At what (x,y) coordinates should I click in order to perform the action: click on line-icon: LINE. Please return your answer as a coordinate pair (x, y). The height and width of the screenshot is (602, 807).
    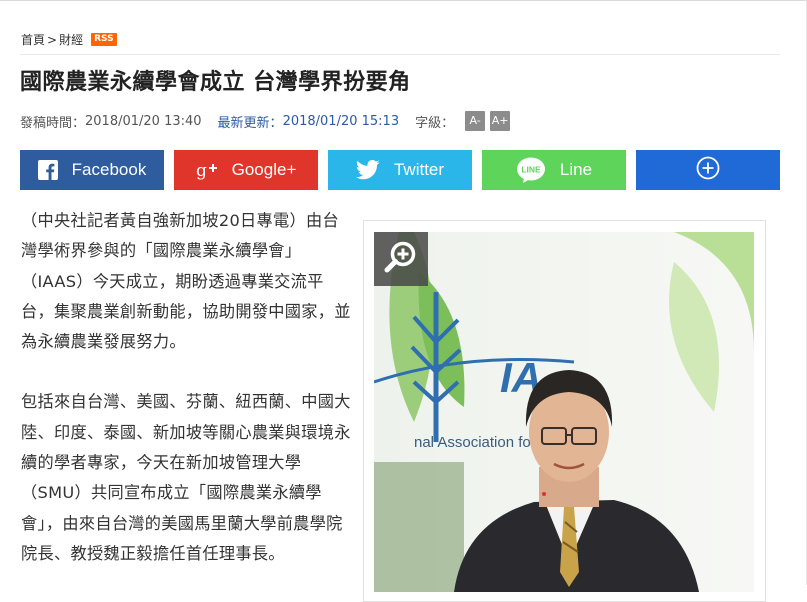
    Looking at the image, I should click on (531, 170).